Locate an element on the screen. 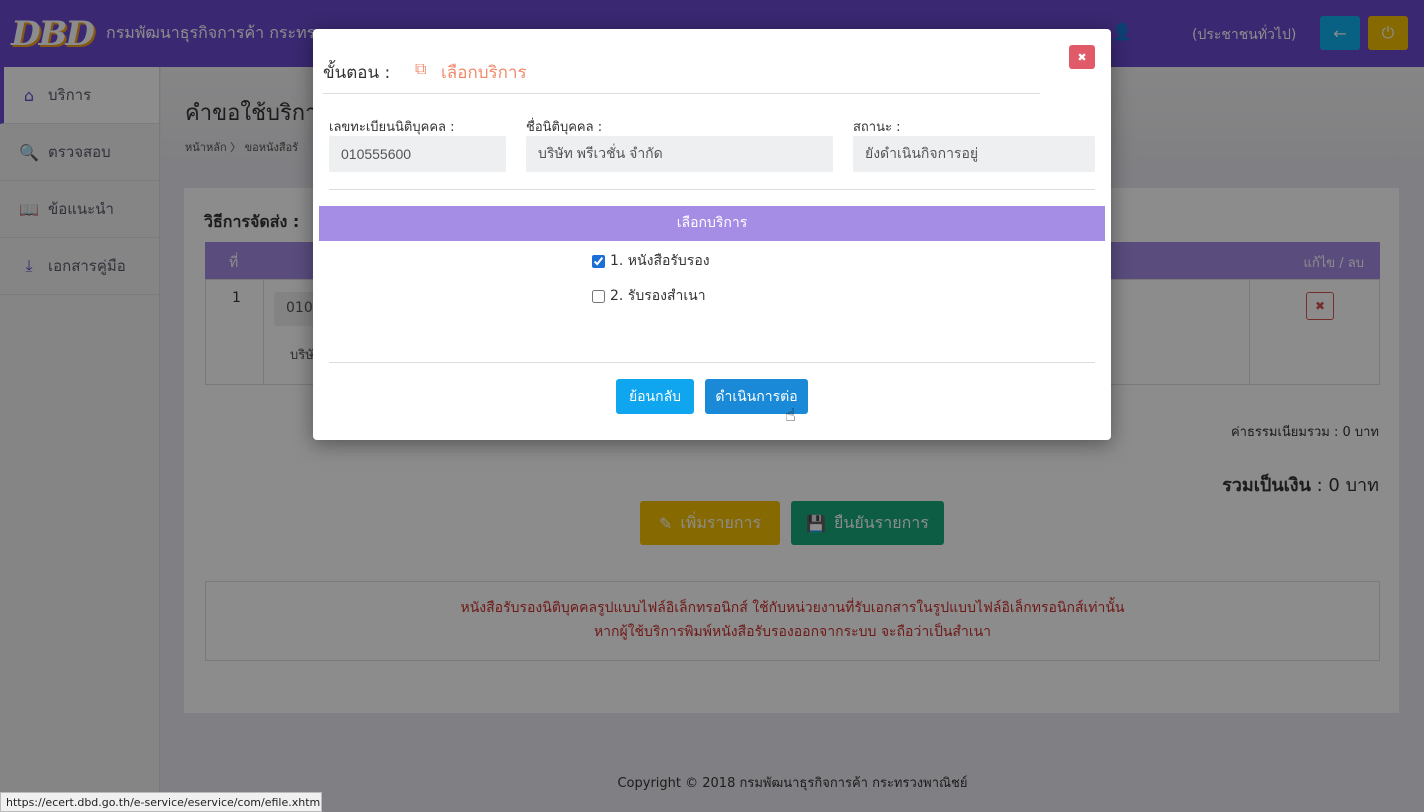 This screenshot has width=1424, height=812. close-icon: ✖ is located at coordinates (1082, 57).